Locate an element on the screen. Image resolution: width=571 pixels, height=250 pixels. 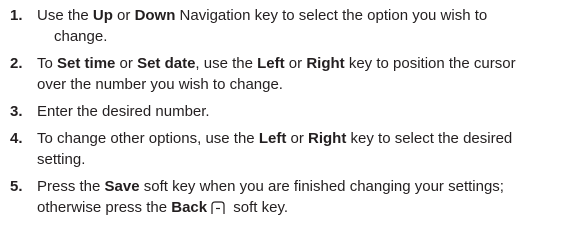
text-run: To change other options, use the is located at coordinates (148, 138).